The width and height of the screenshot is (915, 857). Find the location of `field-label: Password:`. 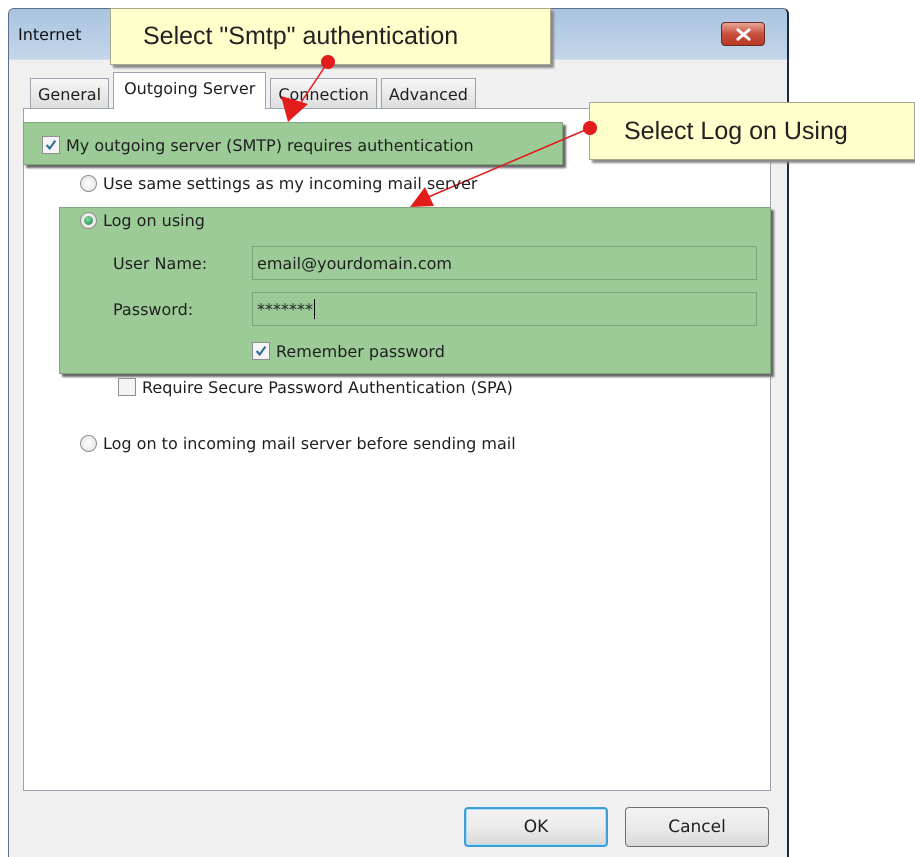

field-label: Password: is located at coordinates (153, 309).